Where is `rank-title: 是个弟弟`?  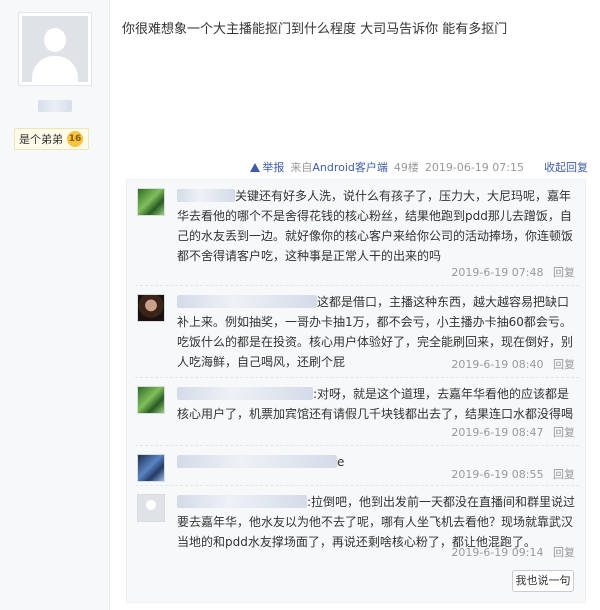 rank-title: 是个弟弟 is located at coordinates (41, 139).